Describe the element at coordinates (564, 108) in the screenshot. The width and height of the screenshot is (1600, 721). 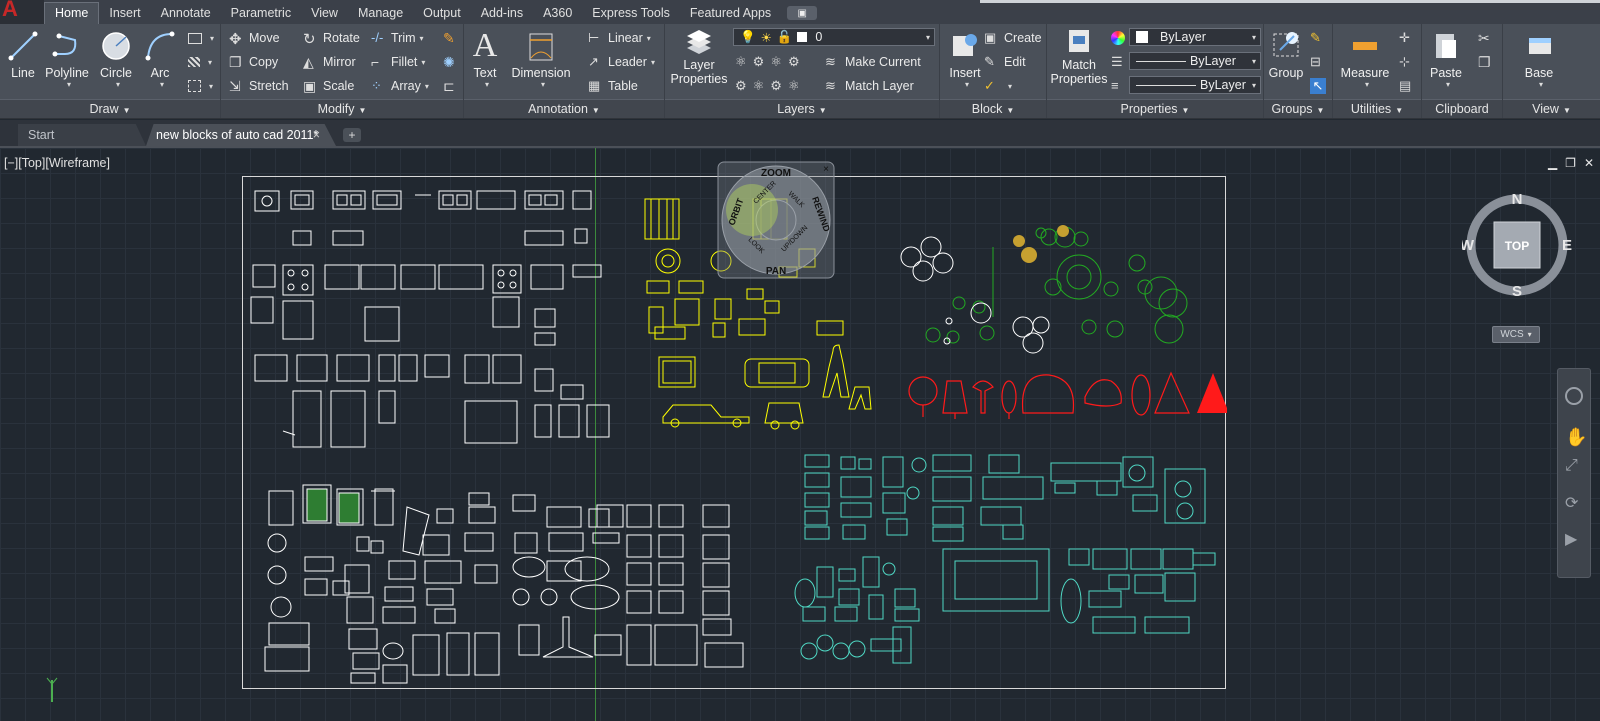
I see `panel-title-annotation: Annotation ▼` at that location.